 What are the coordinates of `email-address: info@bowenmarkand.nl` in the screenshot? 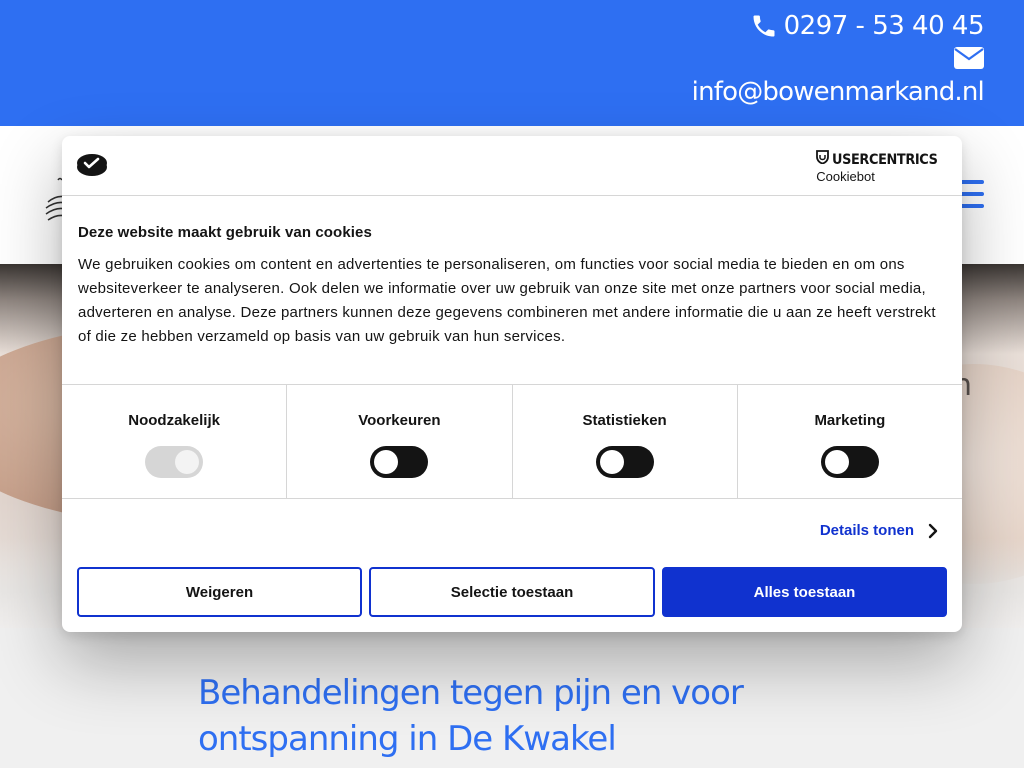 It's located at (838, 92).